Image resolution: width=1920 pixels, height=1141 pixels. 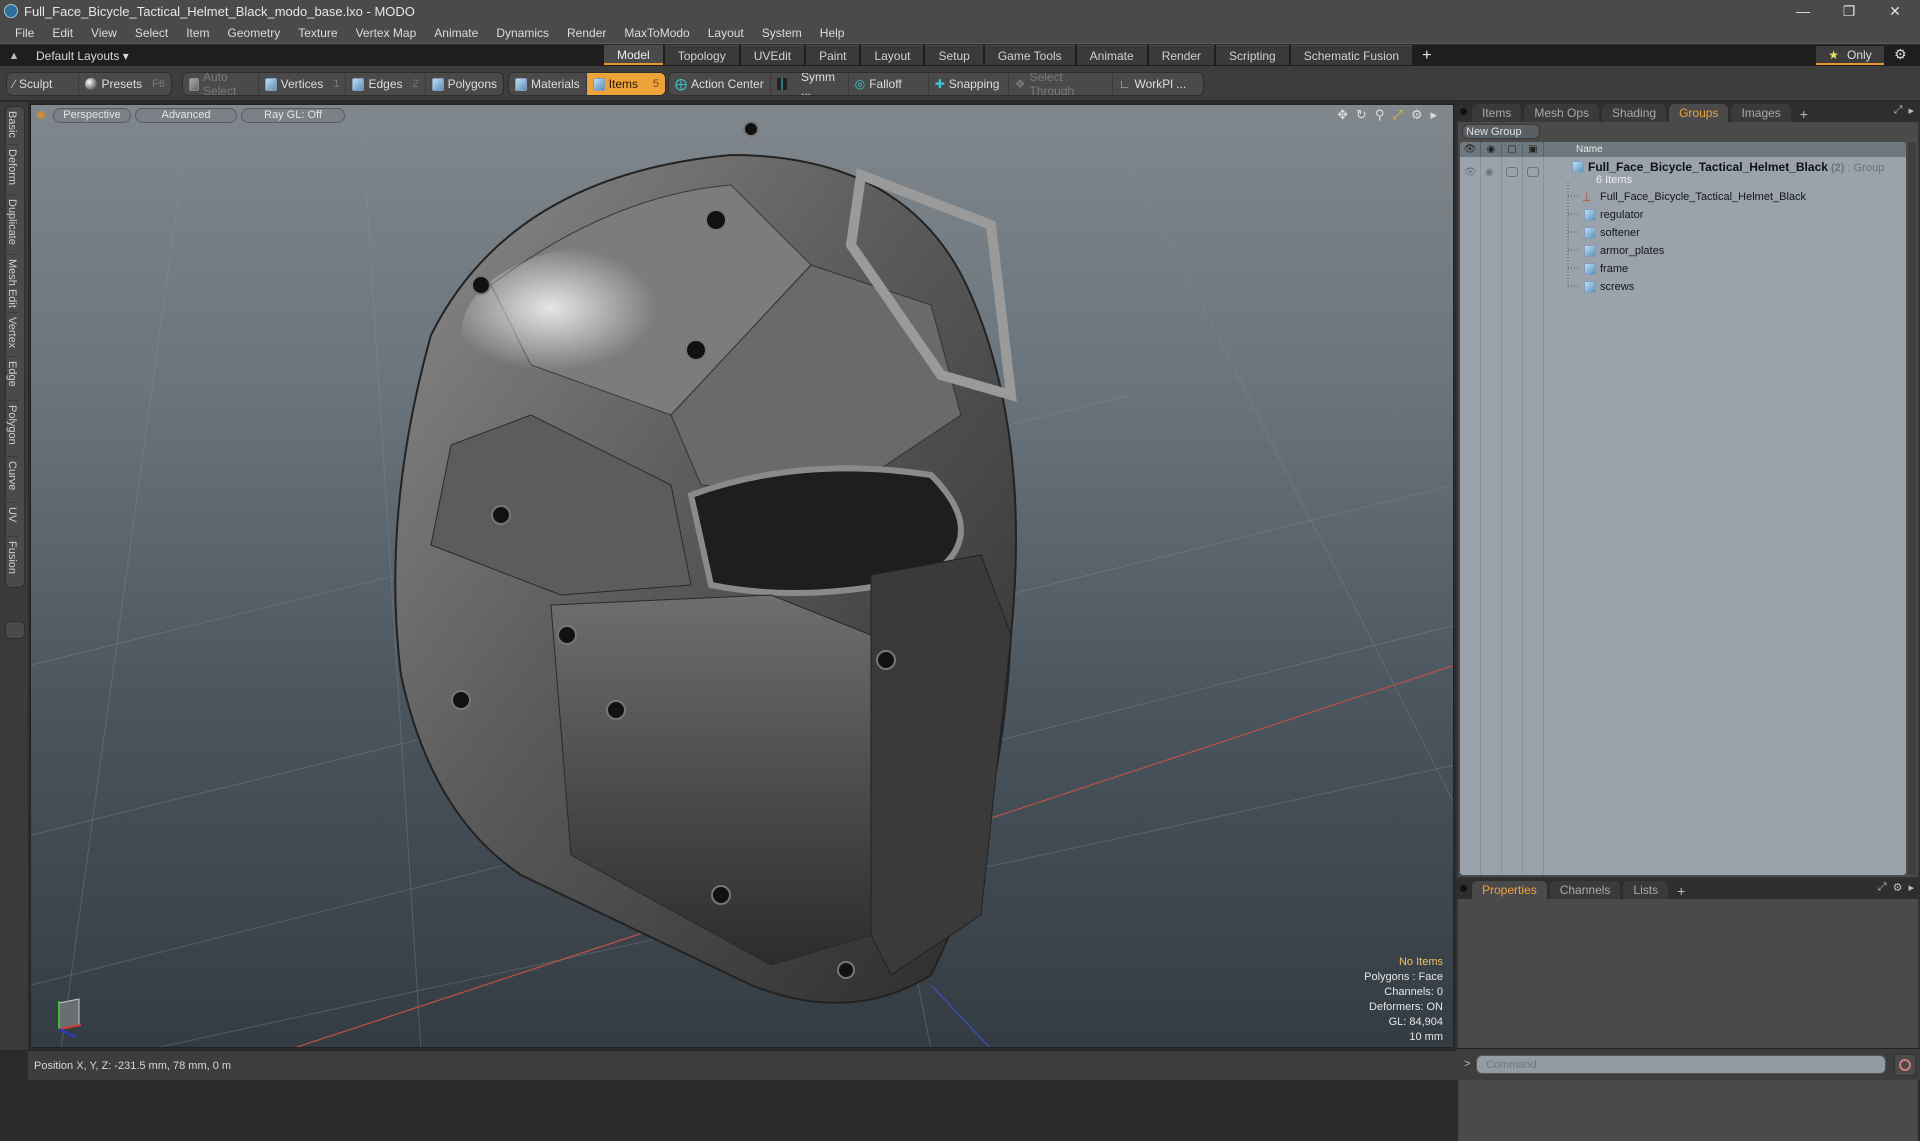 I want to click on select-column-icon: ▣, so click(x=1533, y=149).